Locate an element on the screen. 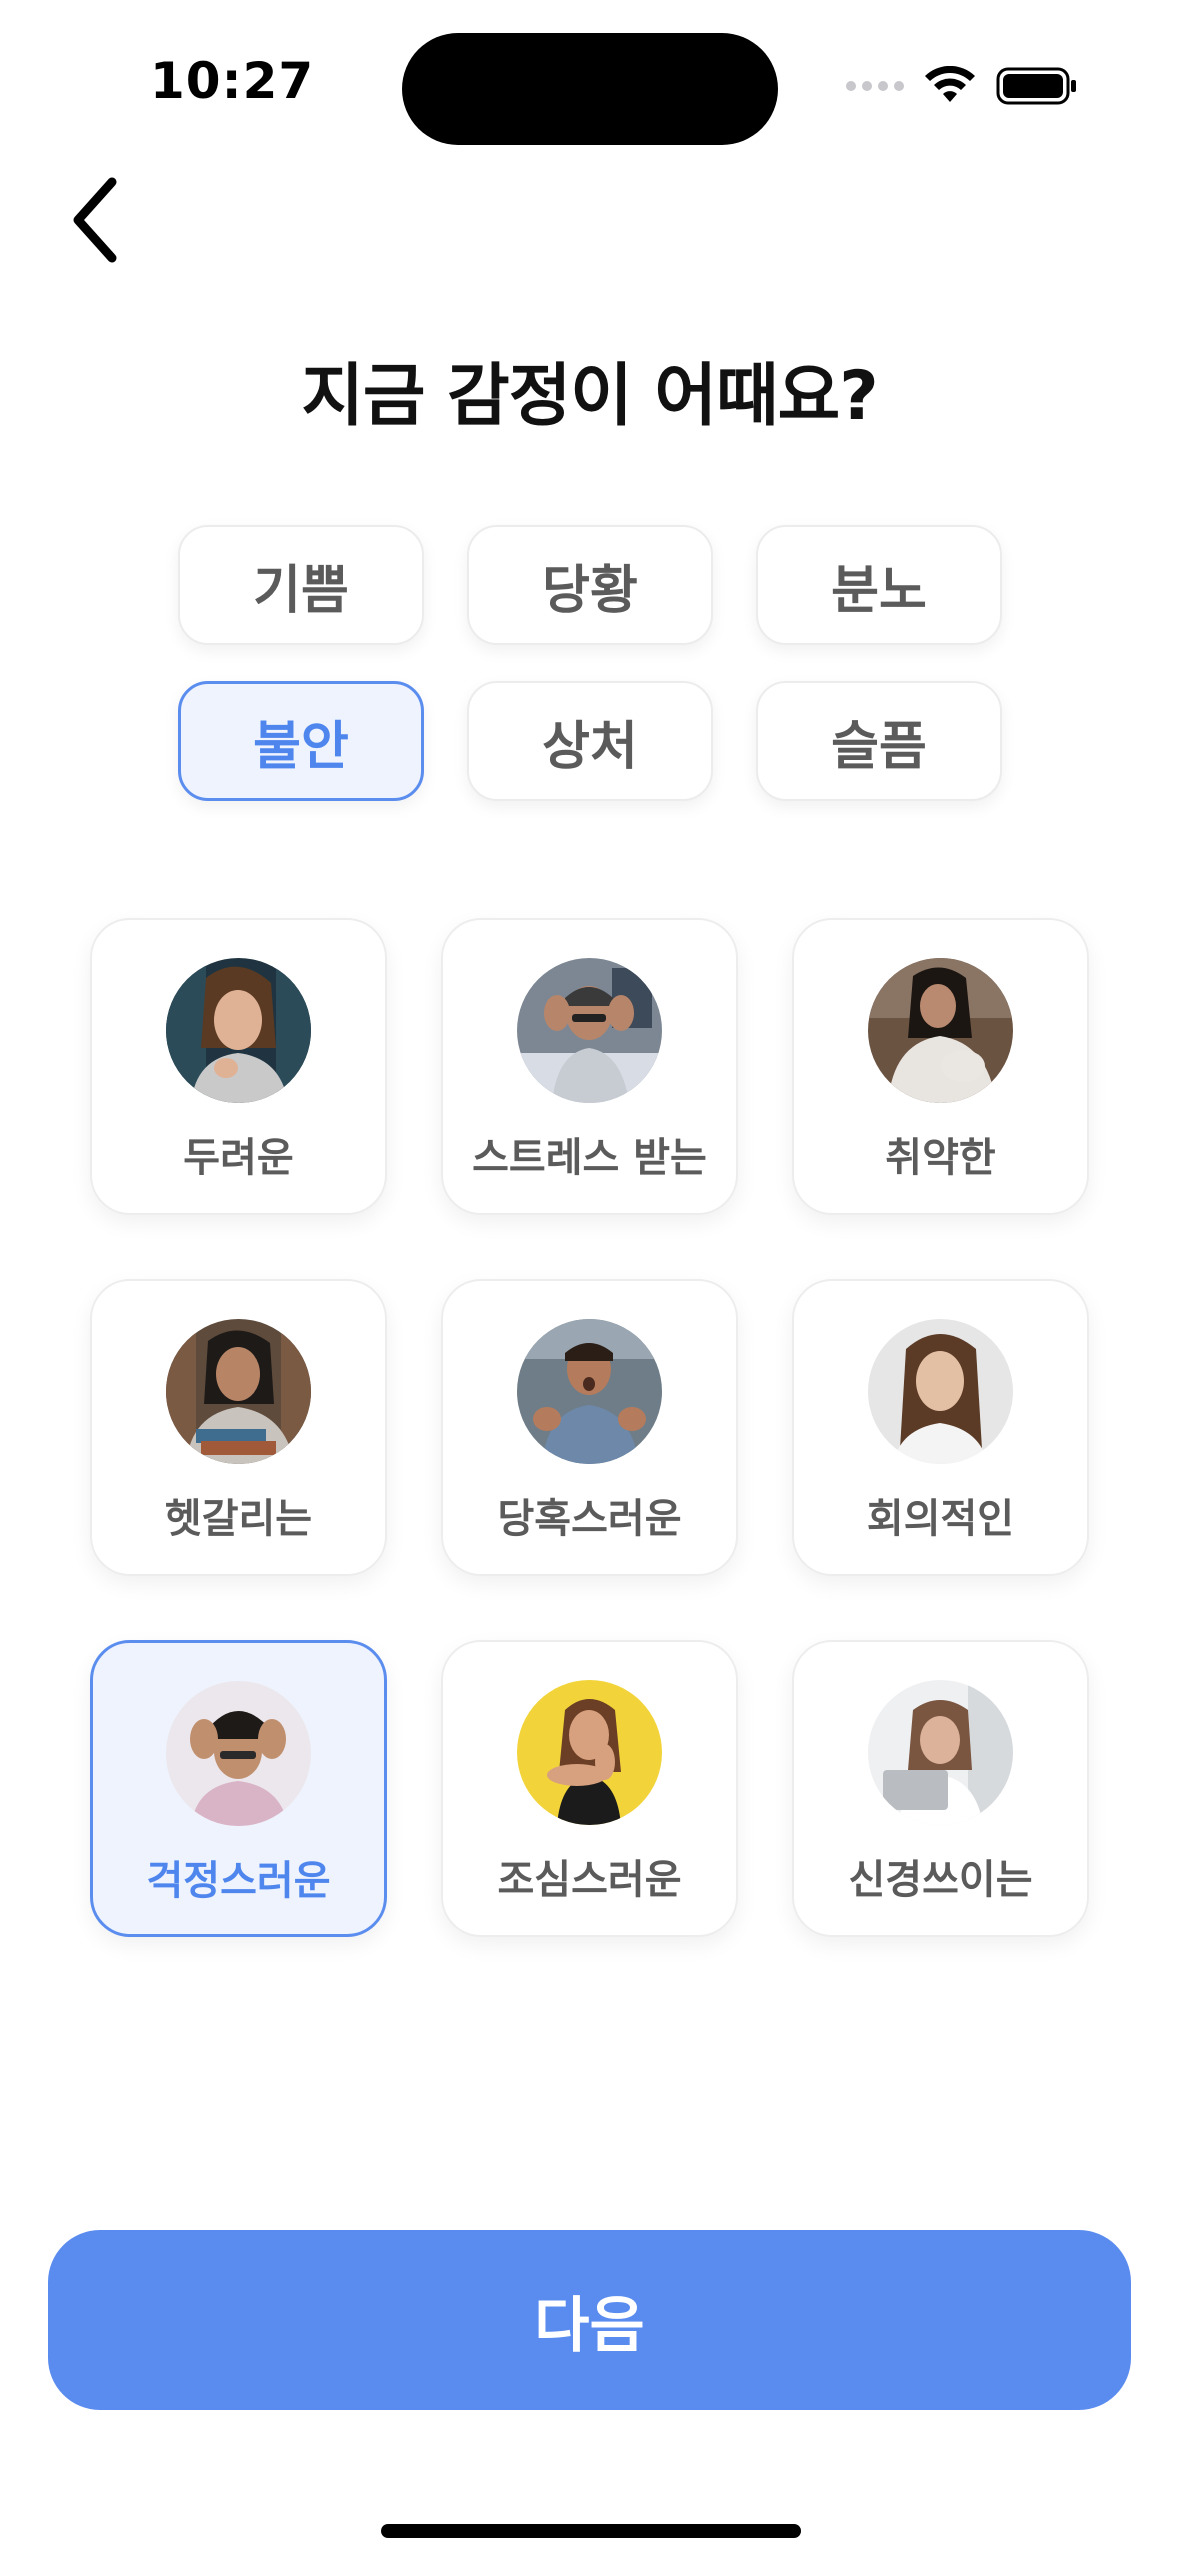 The width and height of the screenshot is (1179, 2556). emotion-card-skeptical: 회의적인 is located at coordinates (940, 1427).